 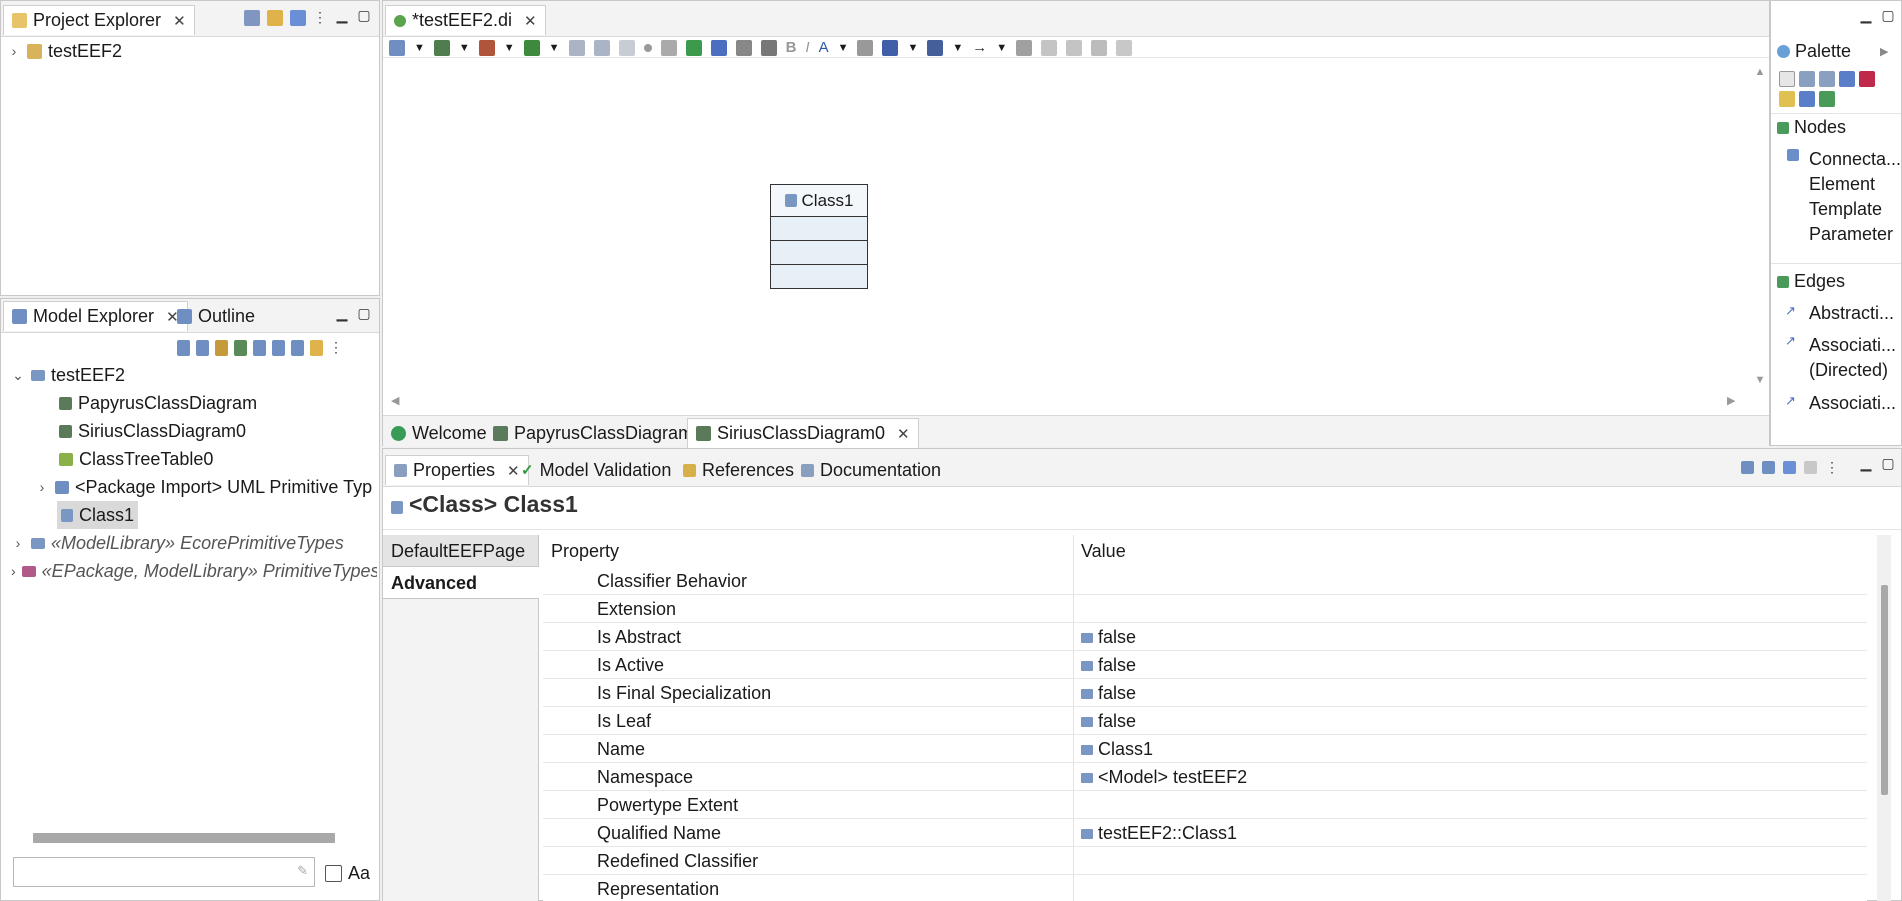 What do you see at coordinates (1811, 127) in the screenshot?
I see `palette-drawer-nodes: Nodes` at bounding box center [1811, 127].